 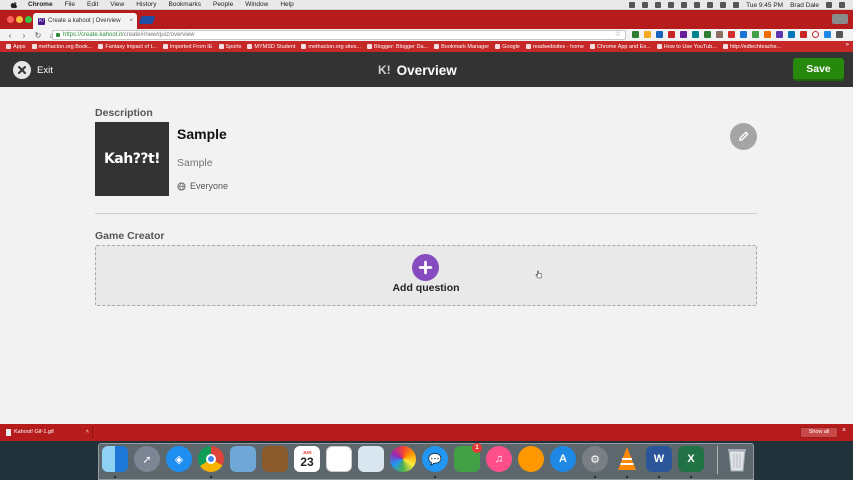 I want to click on window-minimize-button, so click(x=19, y=19).